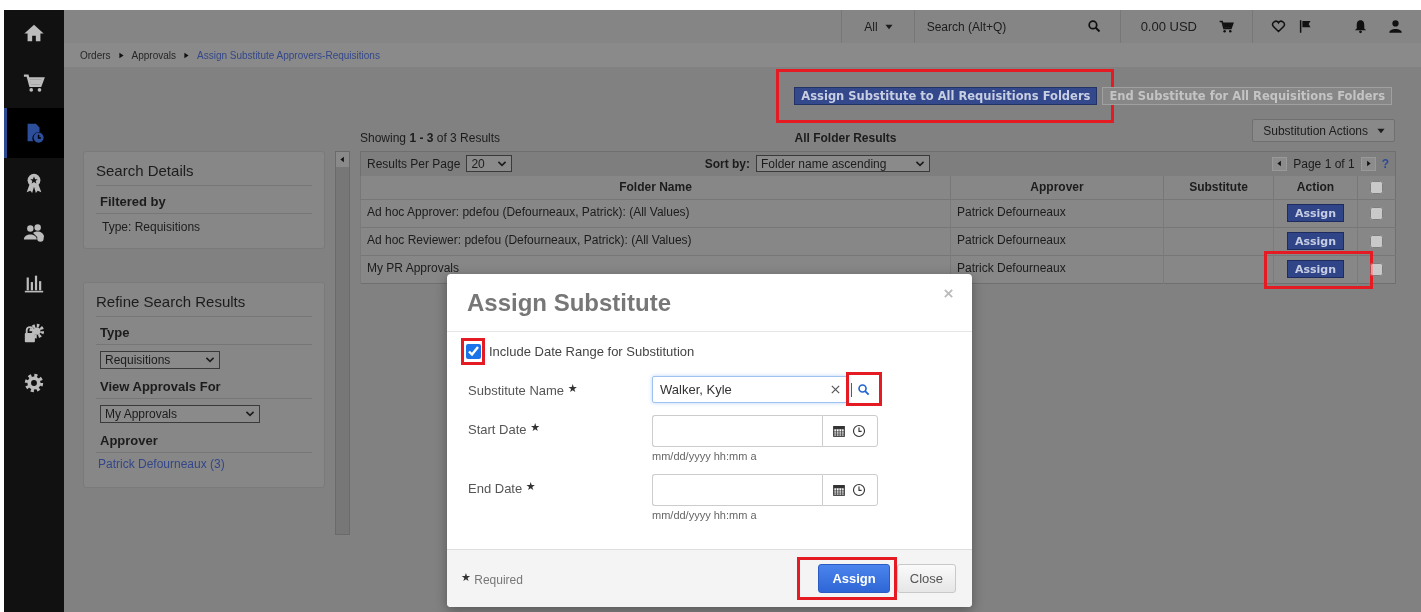 This screenshot has width=1421, height=612. Describe the element at coordinates (34, 383) in the screenshot. I see `gear-icon` at that location.